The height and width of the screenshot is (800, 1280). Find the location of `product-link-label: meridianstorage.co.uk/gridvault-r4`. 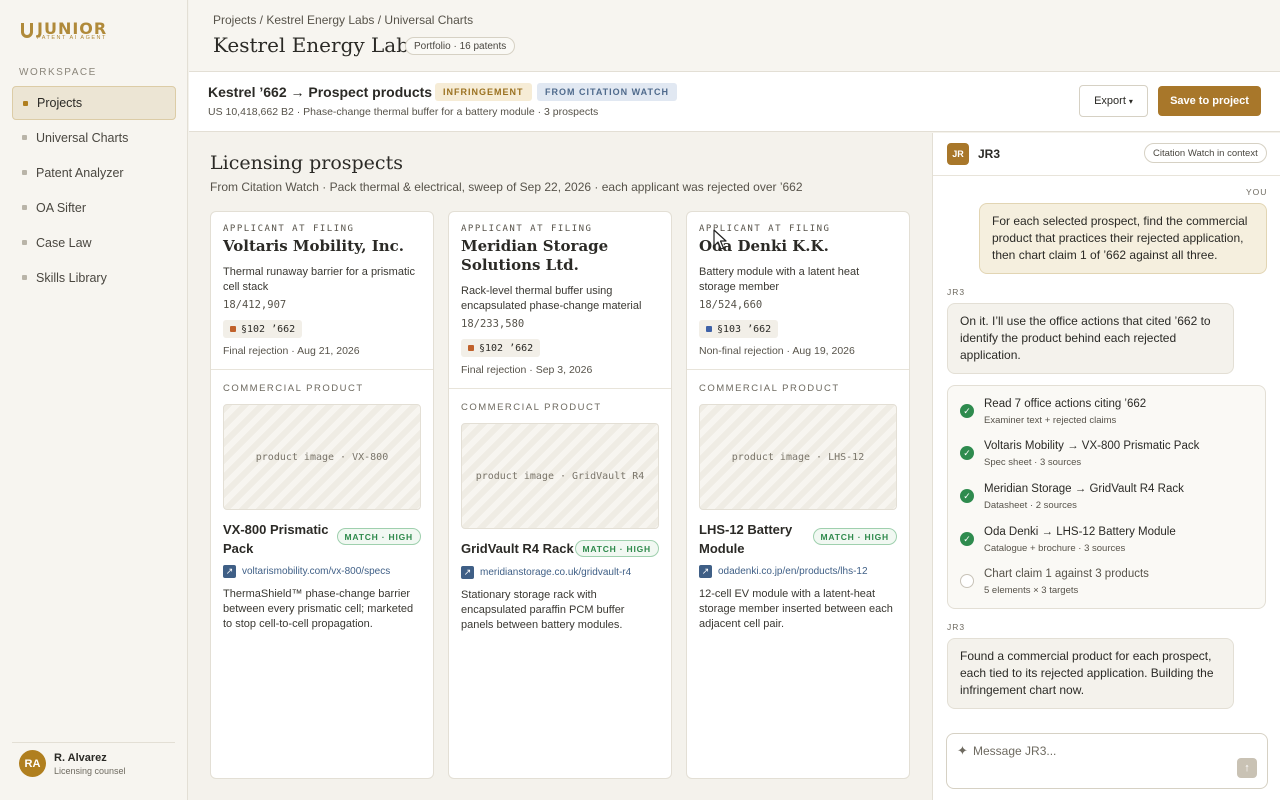

product-link-label: meridianstorage.co.uk/gridvault-r4 is located at coordinates (556, 572).